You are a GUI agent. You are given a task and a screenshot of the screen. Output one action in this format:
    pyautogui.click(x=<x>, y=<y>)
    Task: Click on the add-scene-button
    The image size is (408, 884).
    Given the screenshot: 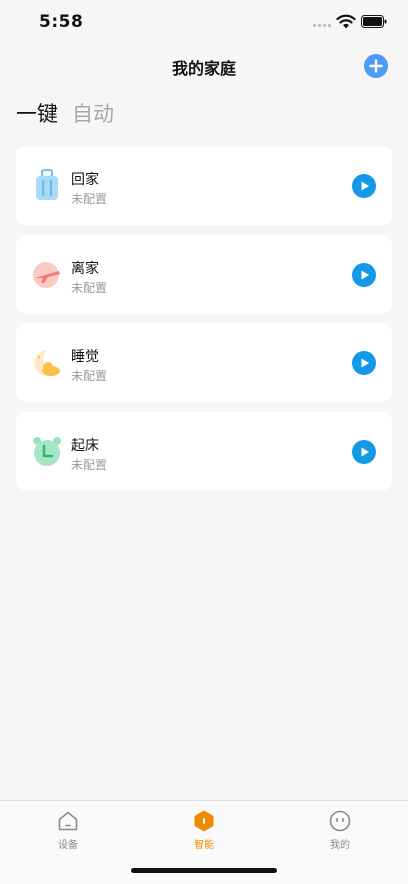 What is the action you would take?
    pyautogui.click(x=376, y=66)
    